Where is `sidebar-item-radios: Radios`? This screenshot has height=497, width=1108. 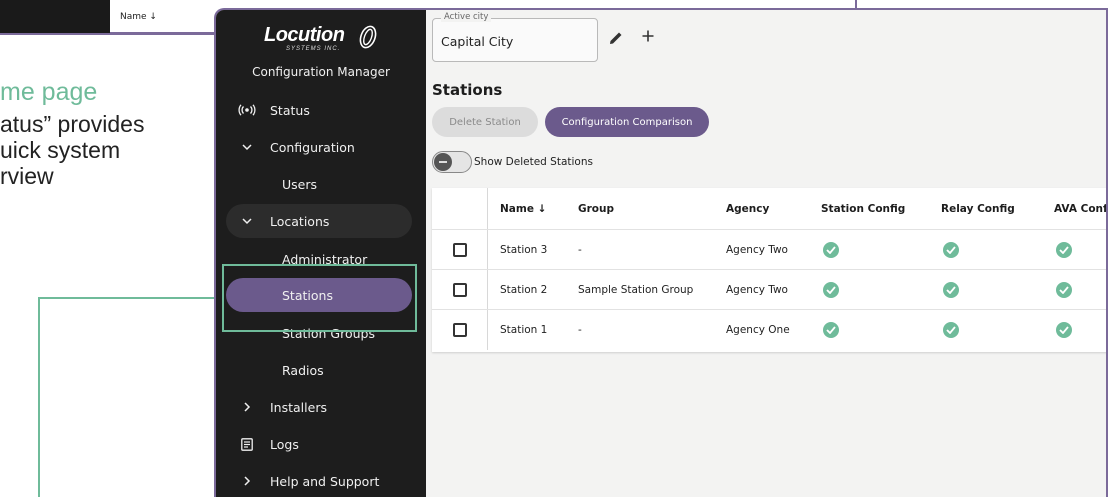 sidebar-item-radios: Radios is located at coordinates (319, 370).